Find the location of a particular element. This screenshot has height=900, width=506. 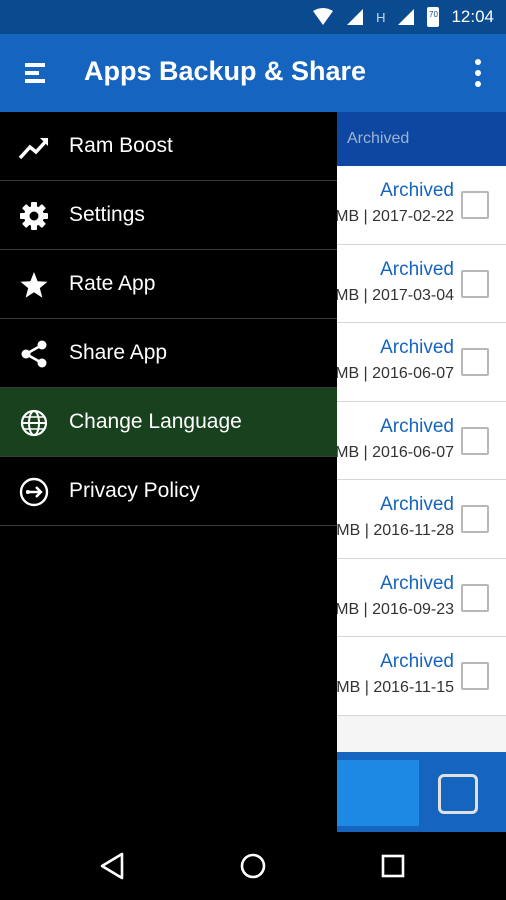

recents-icon is located at coordinates (393, 866).